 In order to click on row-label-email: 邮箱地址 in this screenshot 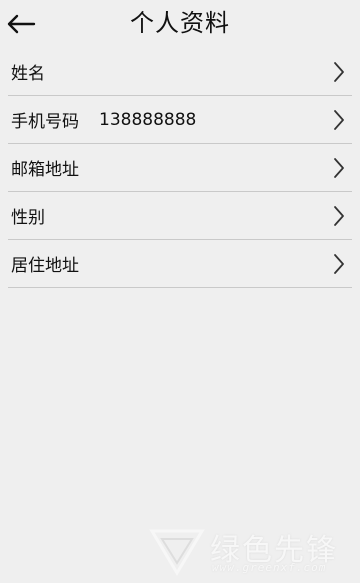, I will do `click(45, 170)`.